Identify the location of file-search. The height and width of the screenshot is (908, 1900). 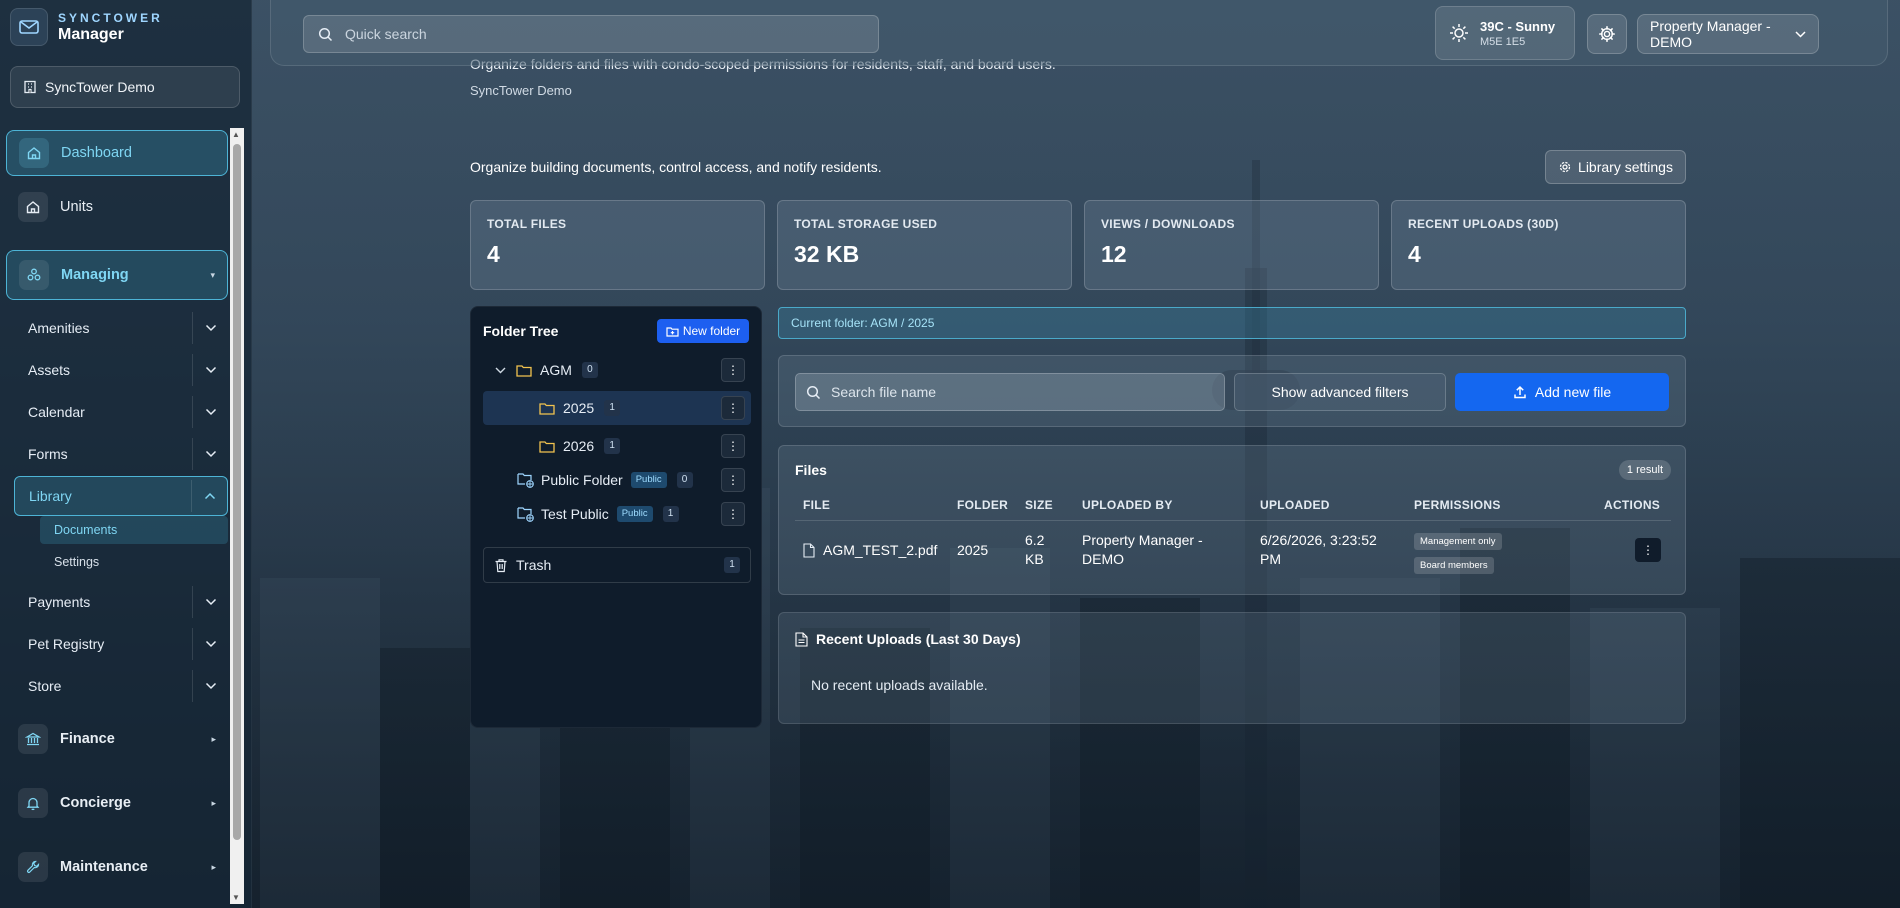
(1010, 392).